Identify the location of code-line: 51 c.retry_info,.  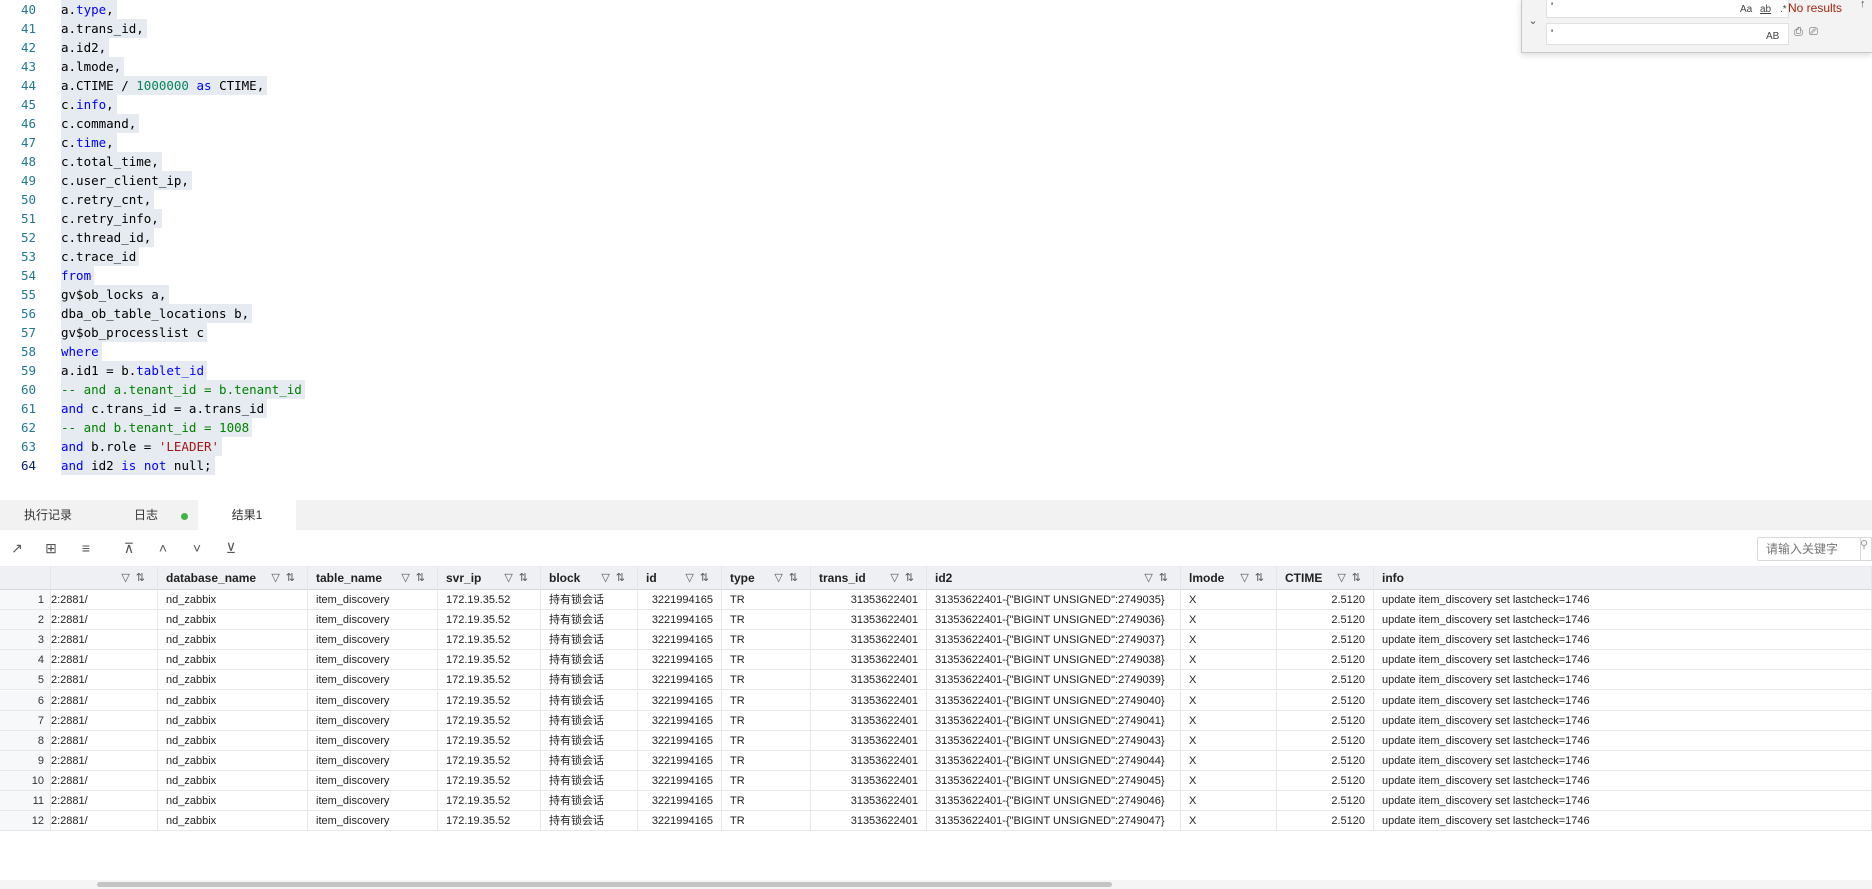
(936, 218).